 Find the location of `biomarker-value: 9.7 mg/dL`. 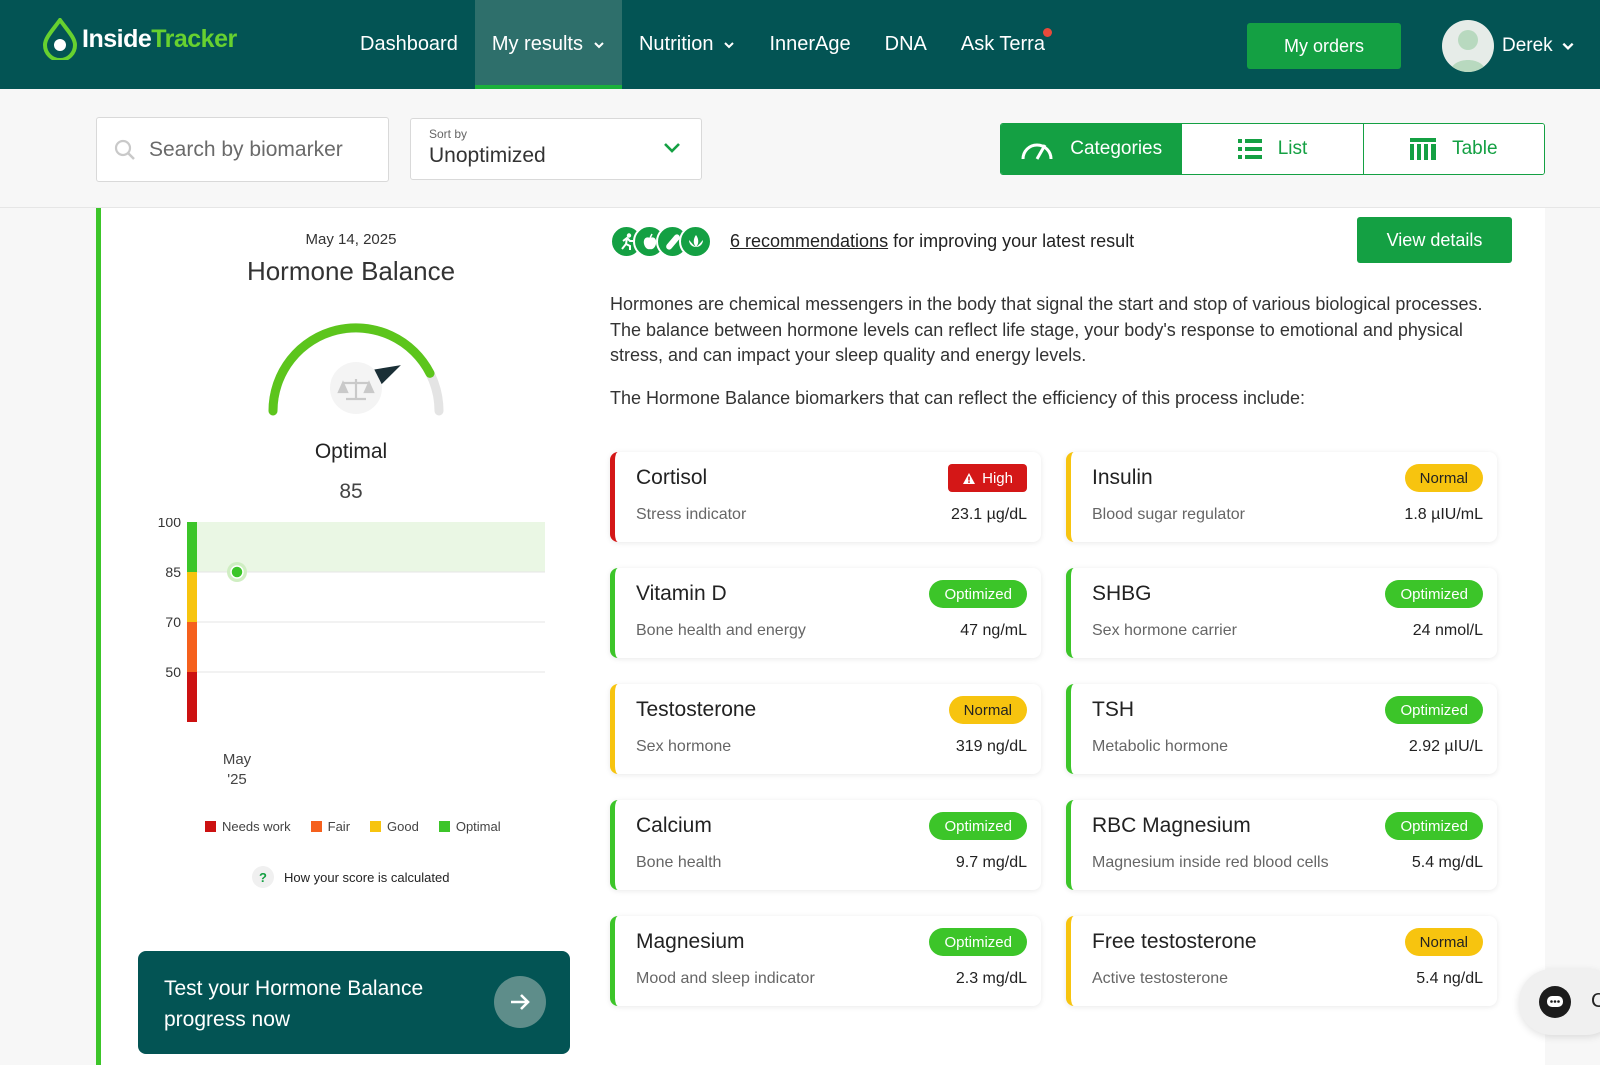

biomarker-value: 9.7 mg/dL is located at coordinates (991, 862).